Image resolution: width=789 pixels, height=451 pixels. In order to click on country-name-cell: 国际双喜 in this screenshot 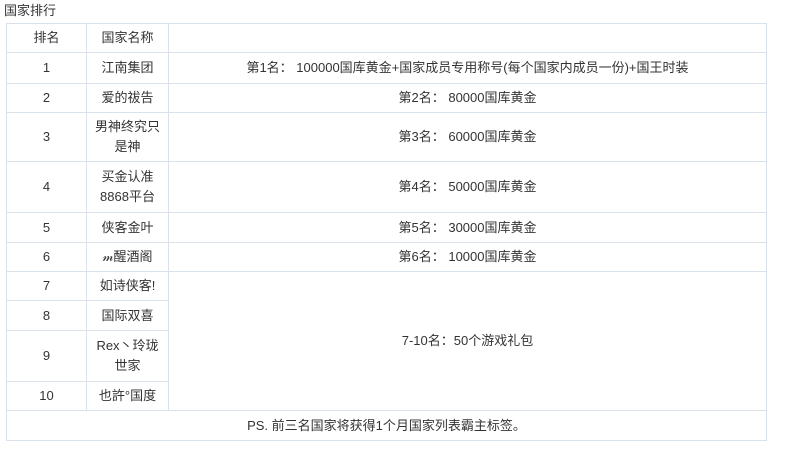, I will do `click(127, 315)`.